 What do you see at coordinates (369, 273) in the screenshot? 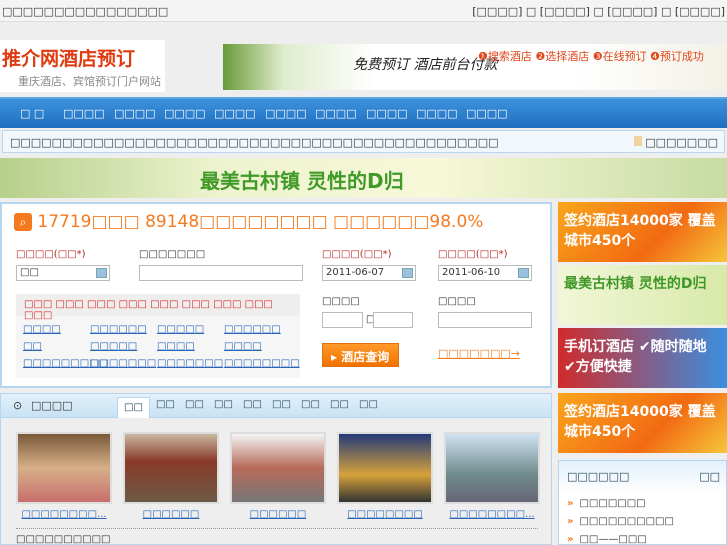
I see `checkin-input: 2011-06-07` at bounding box center [369, 273].